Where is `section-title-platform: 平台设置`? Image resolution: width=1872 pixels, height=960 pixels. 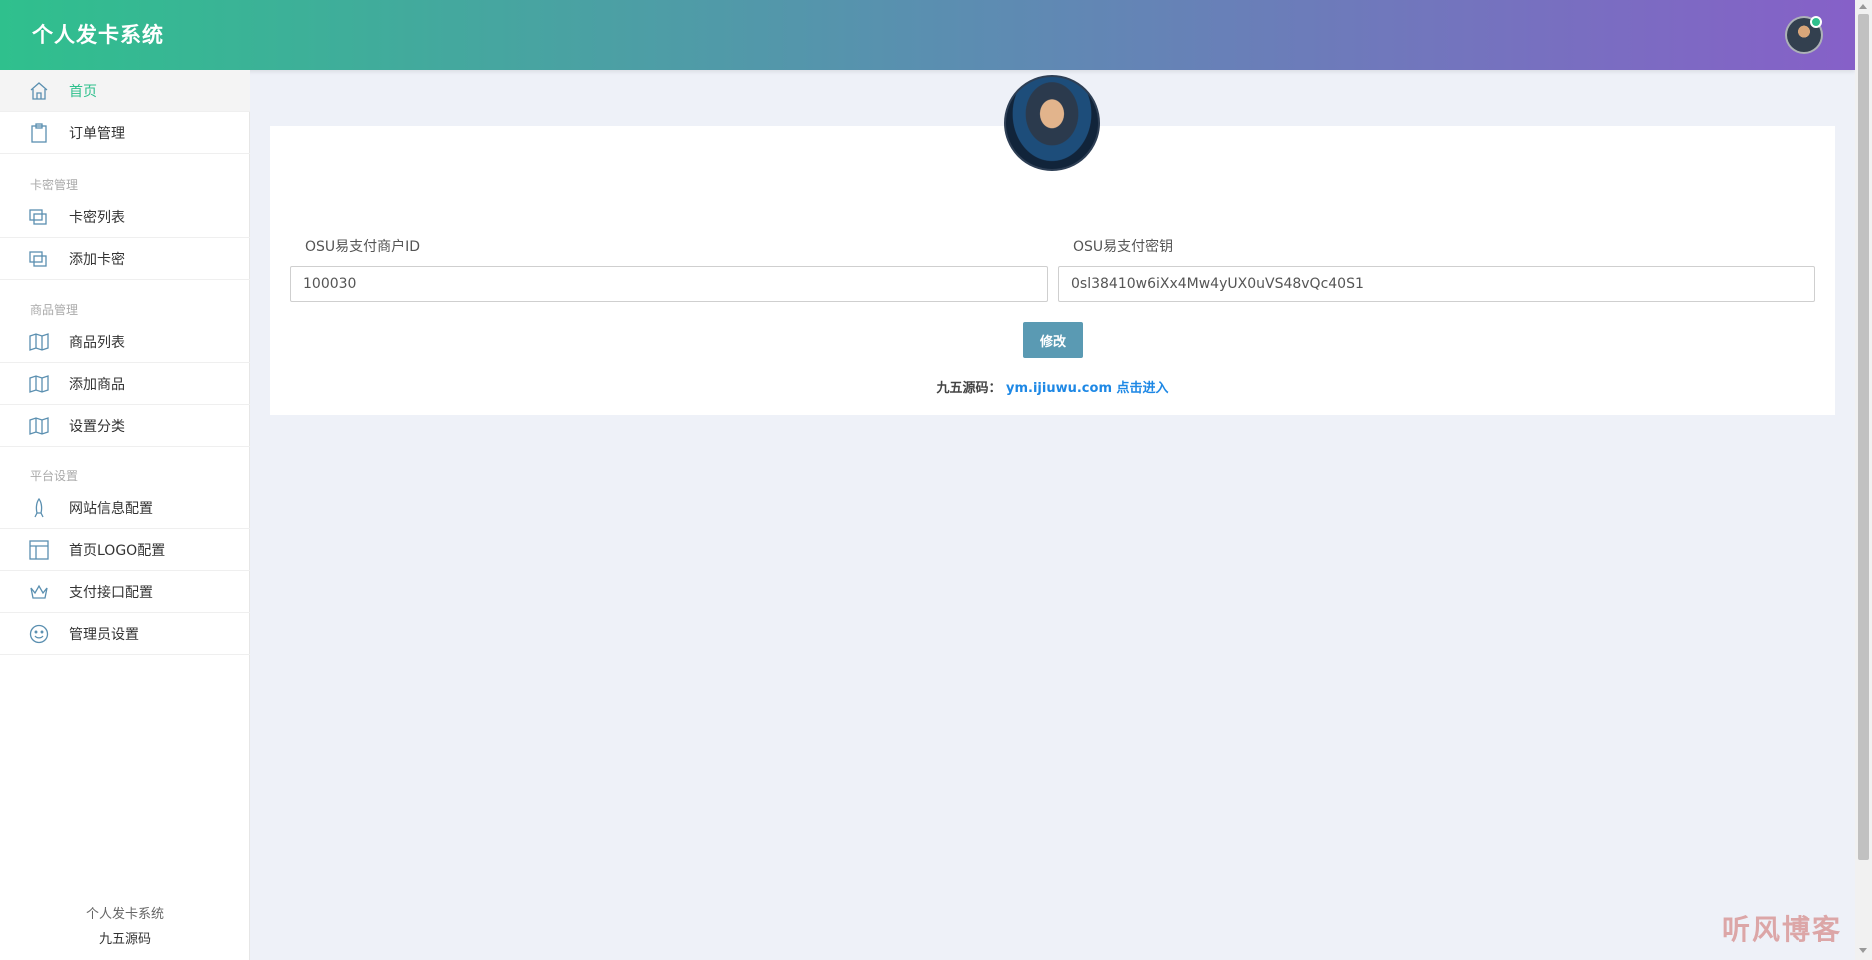
section-title-platform: 平台设置 is located at coordinates (54, 476).